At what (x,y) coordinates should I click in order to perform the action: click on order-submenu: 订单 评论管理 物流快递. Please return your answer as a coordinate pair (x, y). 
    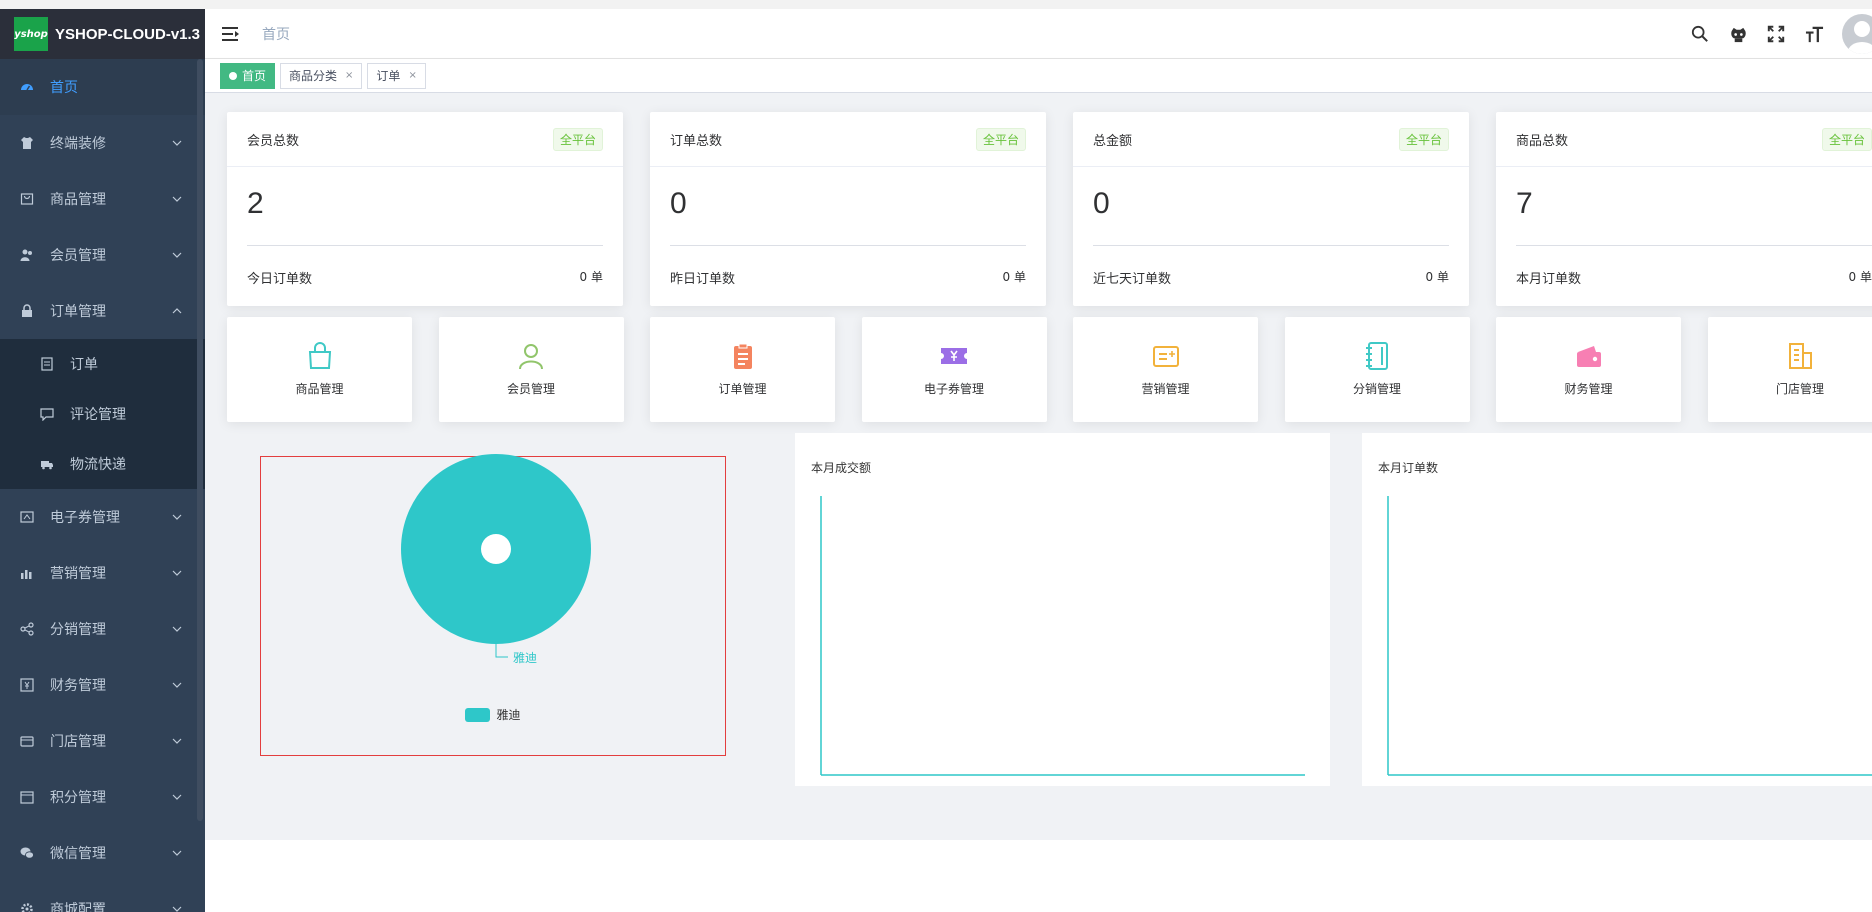
    Looking at the image, I should click on (102, 414).